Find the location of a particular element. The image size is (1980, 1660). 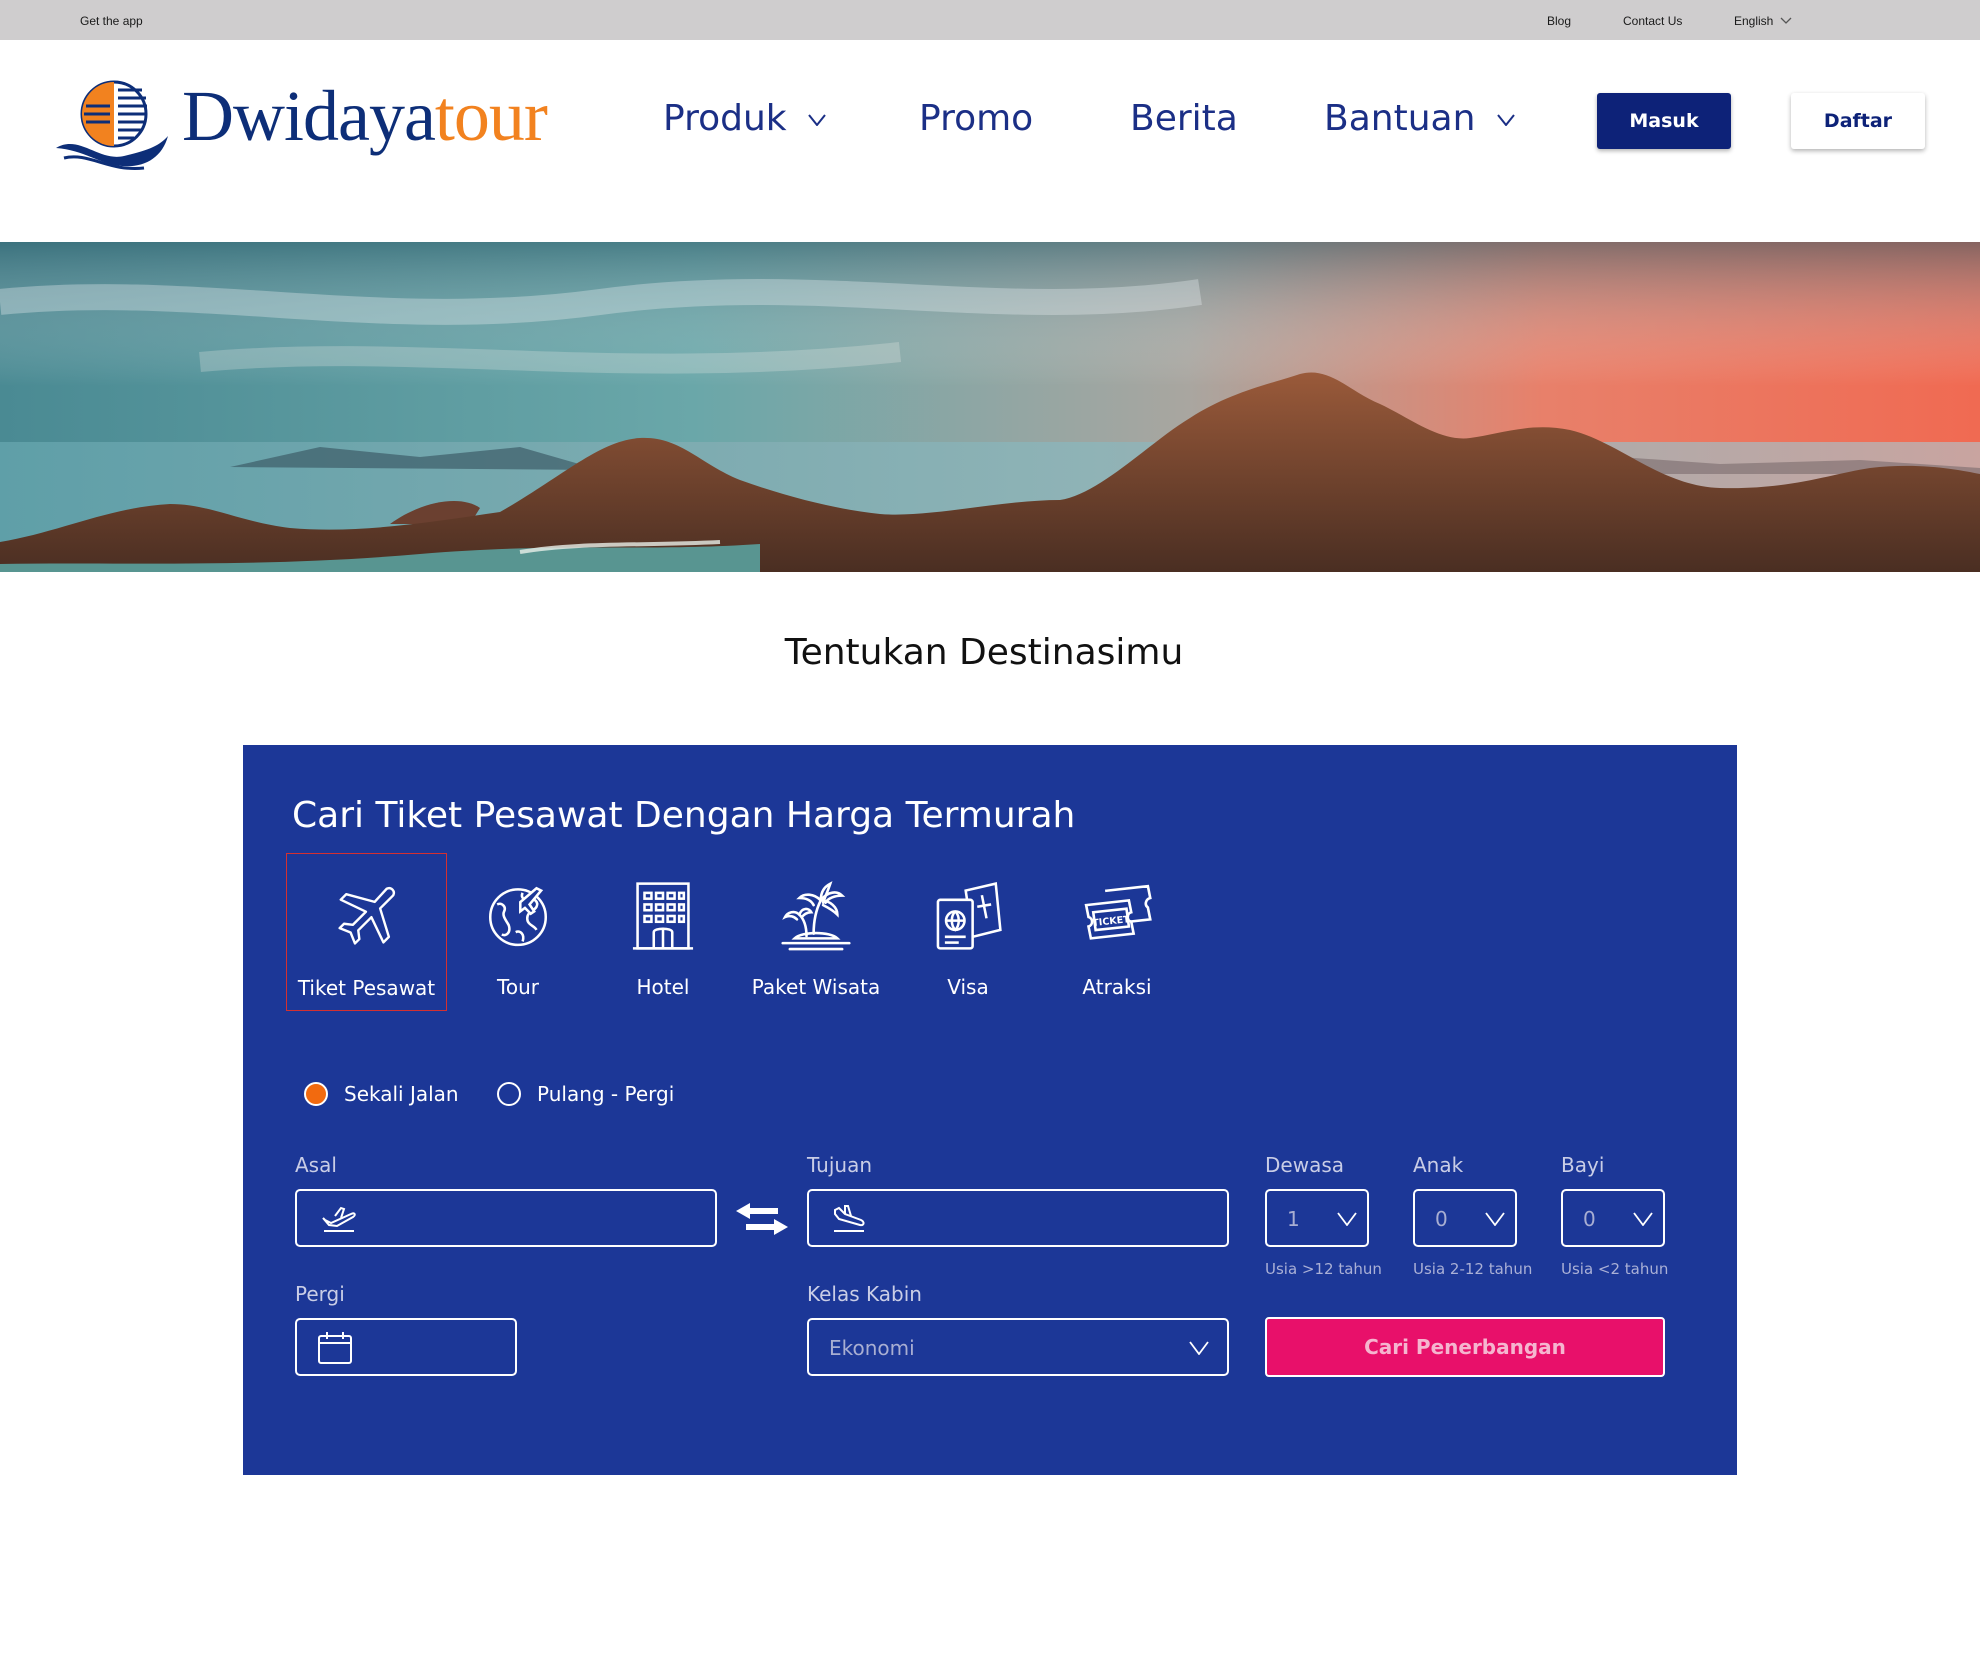

brand-logo: Dwidayatour is located at coordinates (319, 131).